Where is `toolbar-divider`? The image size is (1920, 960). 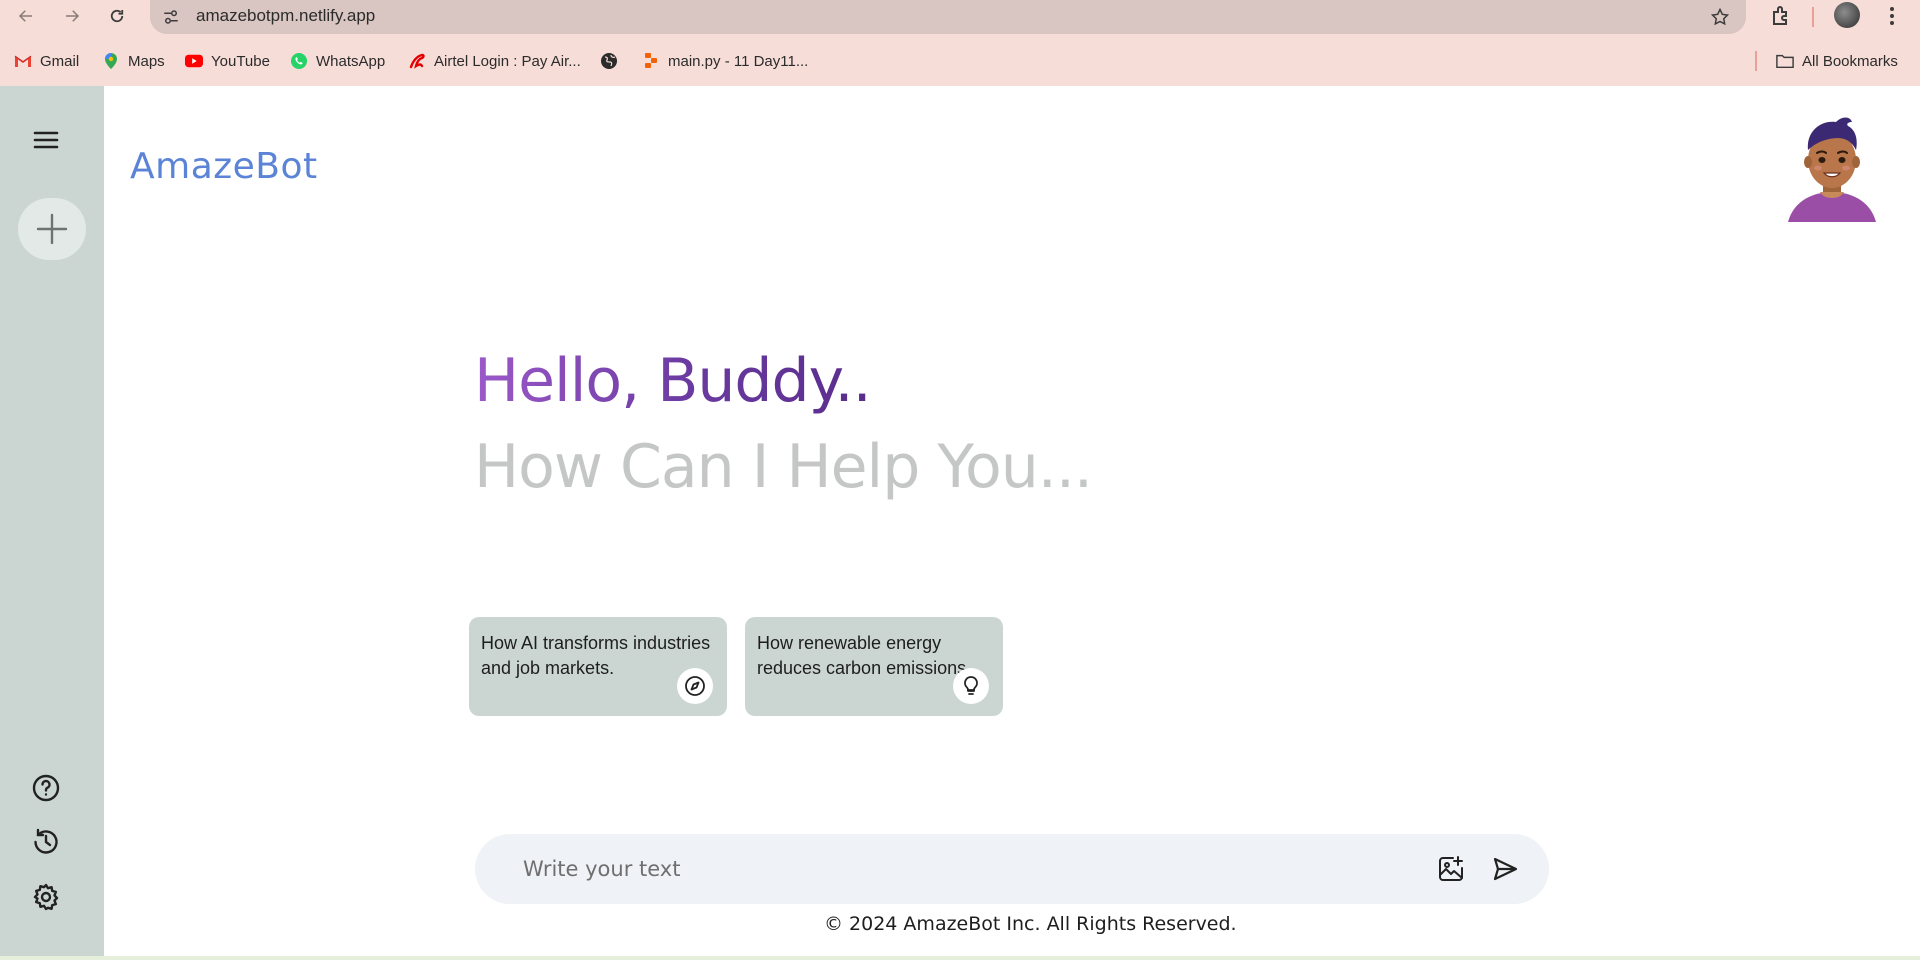 toolbar-divider is located at coordinates (1813, 17).